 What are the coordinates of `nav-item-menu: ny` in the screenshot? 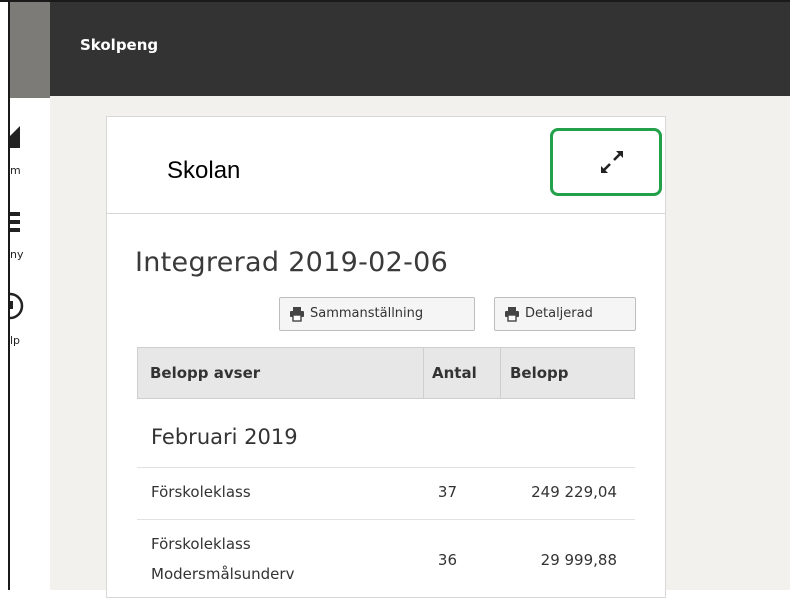 It's located at (30, 242).